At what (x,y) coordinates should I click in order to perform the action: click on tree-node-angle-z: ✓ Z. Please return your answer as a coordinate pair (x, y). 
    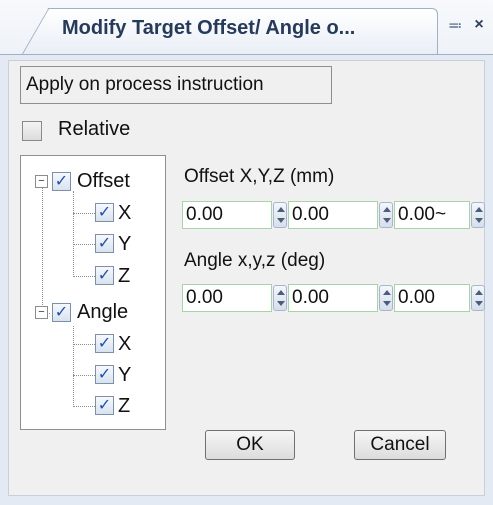
    Looking at the image, I should click on (91, 407).